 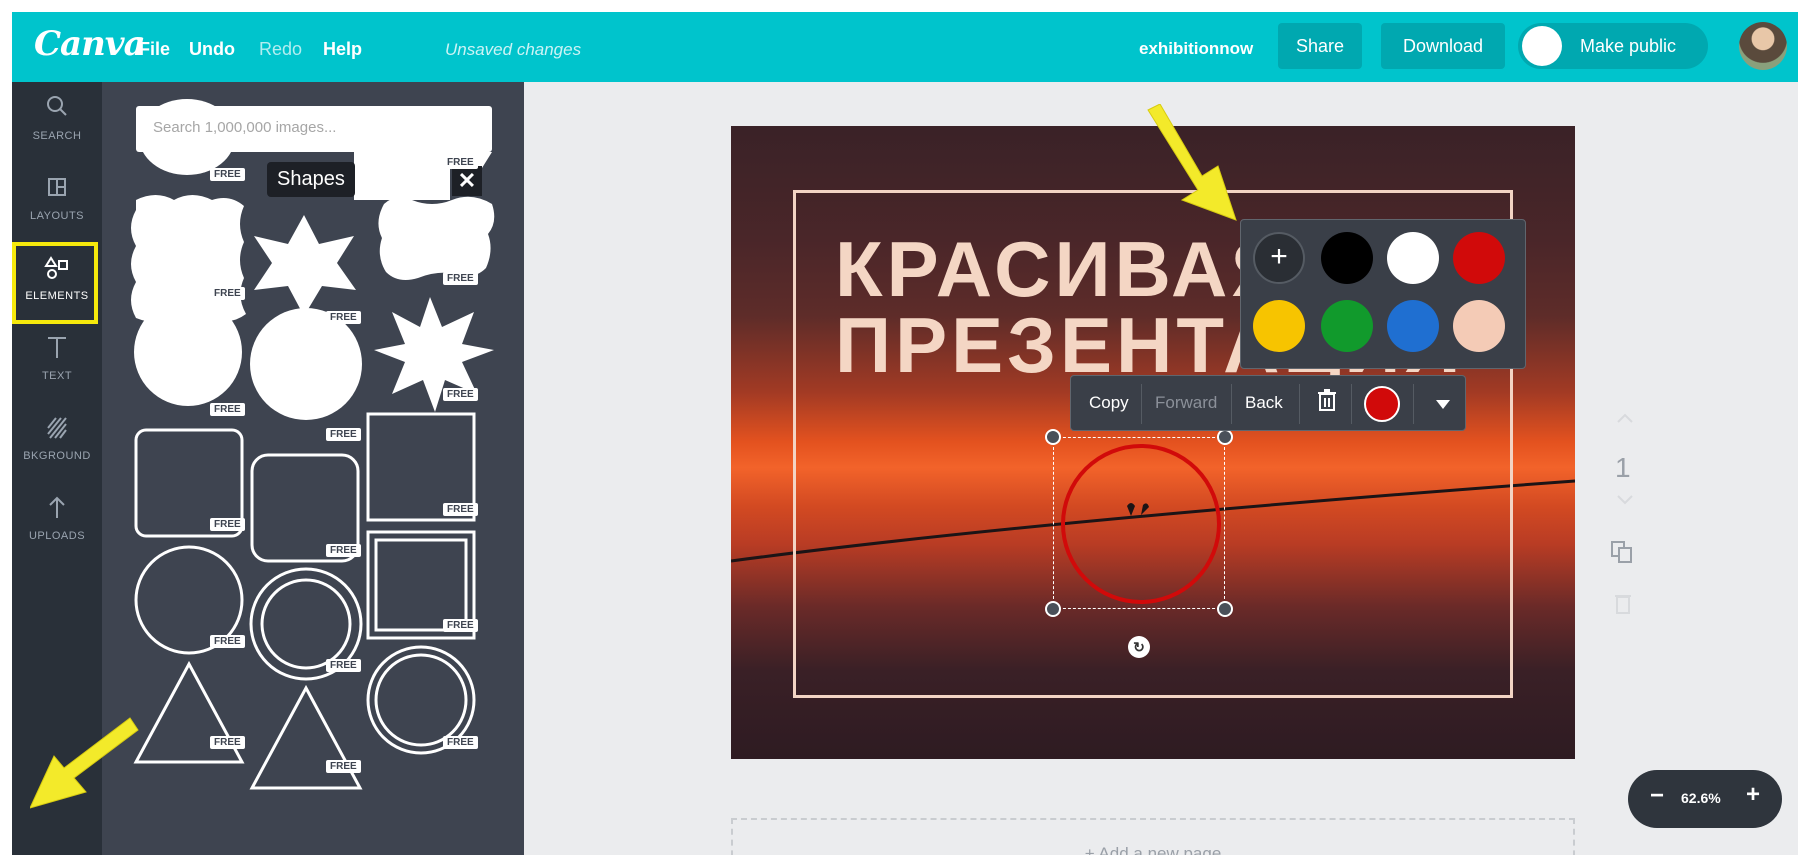 I want to click on color-swatch-peach, so click(x=1479, y=326).